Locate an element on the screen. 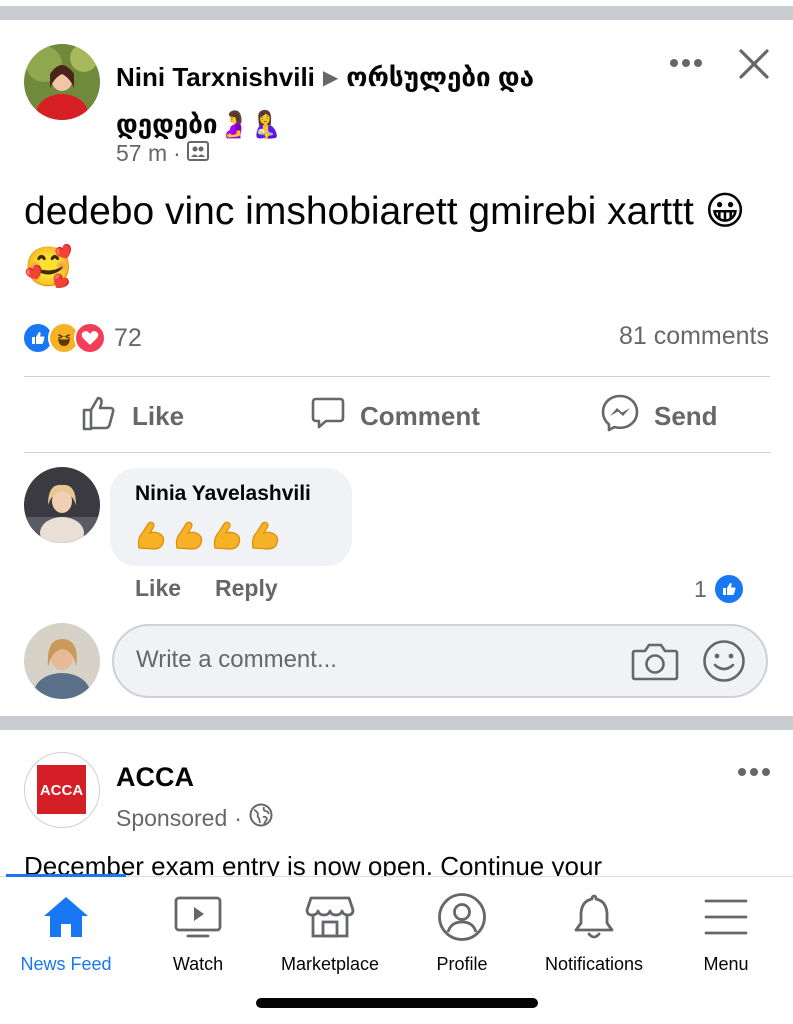  user-avatar is located at coordinates (62, 661).